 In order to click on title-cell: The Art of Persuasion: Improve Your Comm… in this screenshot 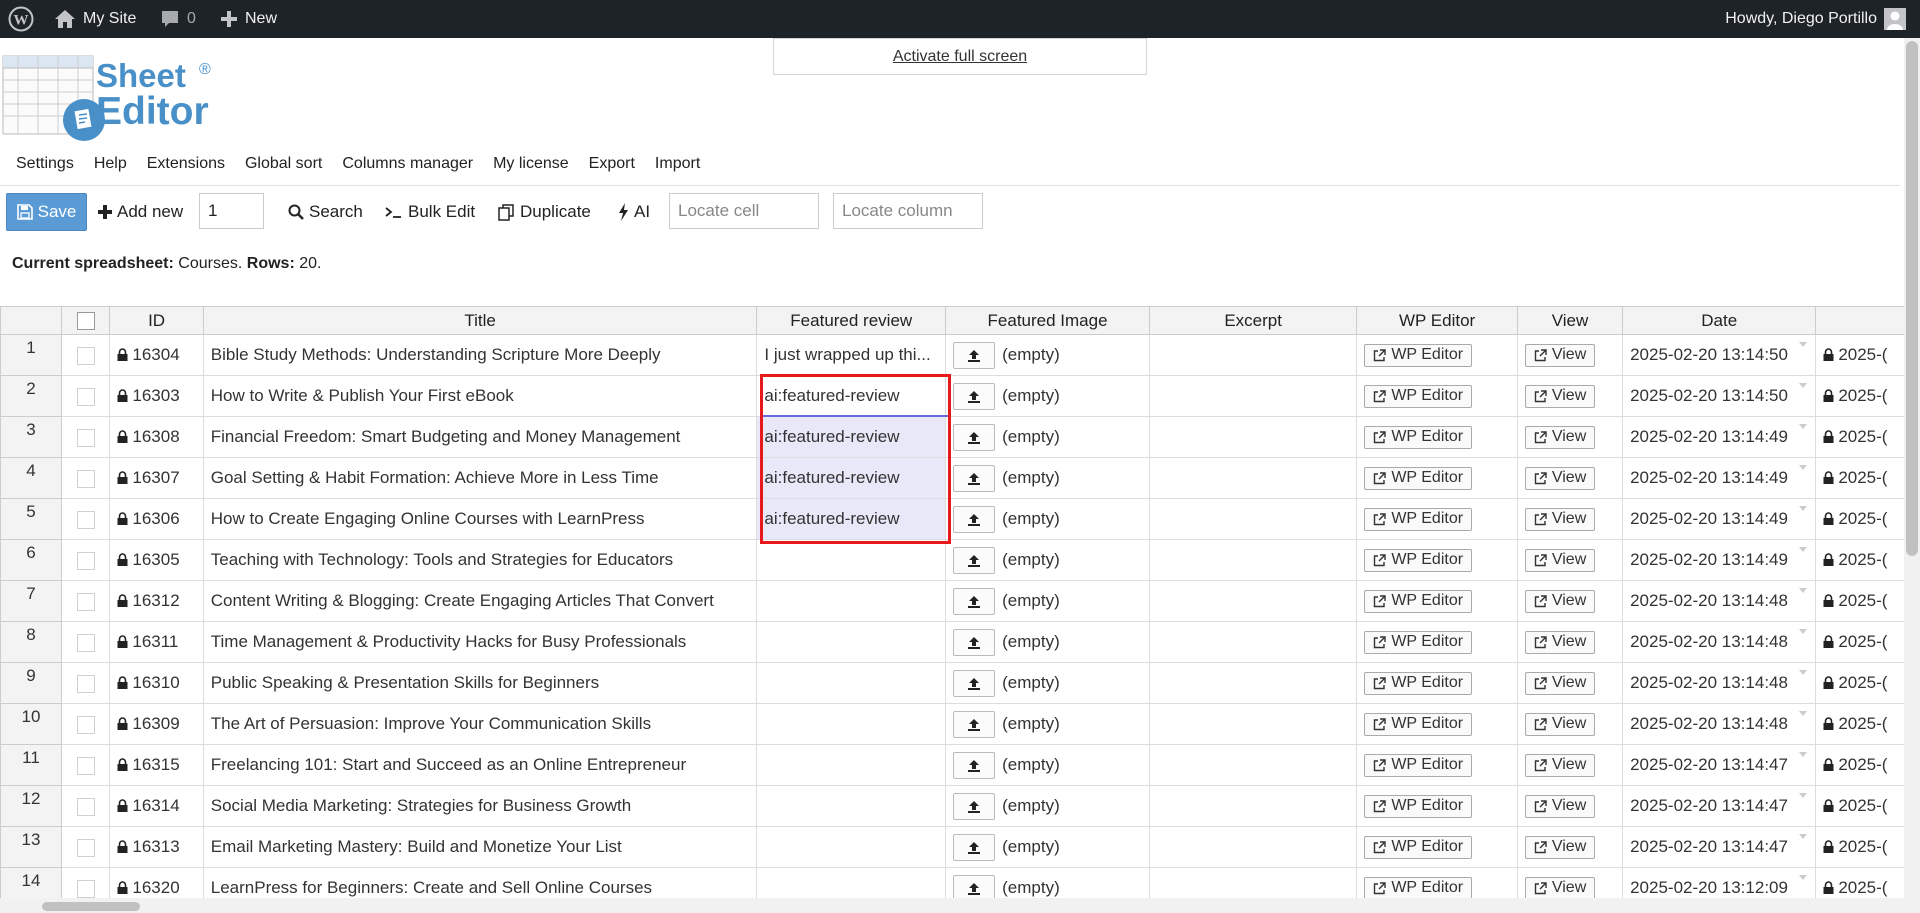, I will do `click(480, 724)`.